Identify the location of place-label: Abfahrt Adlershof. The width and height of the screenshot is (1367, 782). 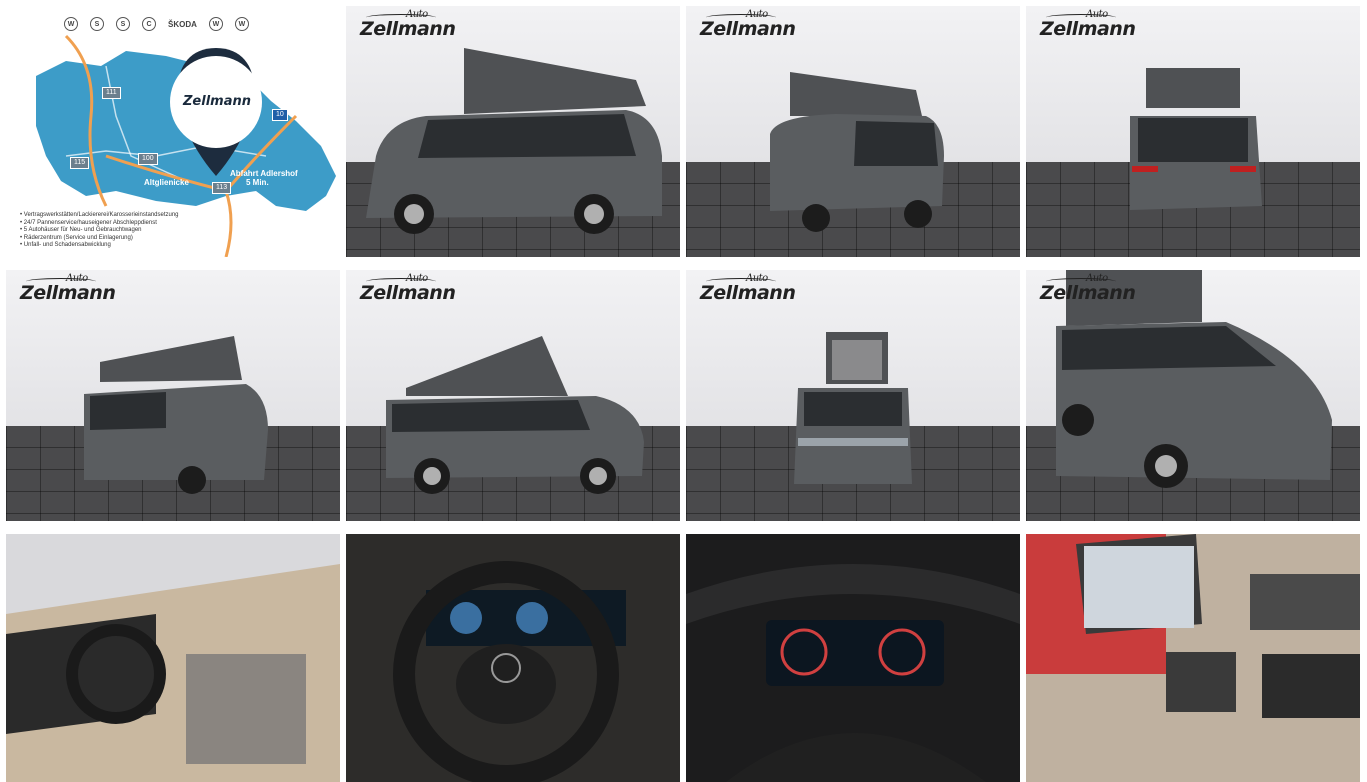
(264, 173).